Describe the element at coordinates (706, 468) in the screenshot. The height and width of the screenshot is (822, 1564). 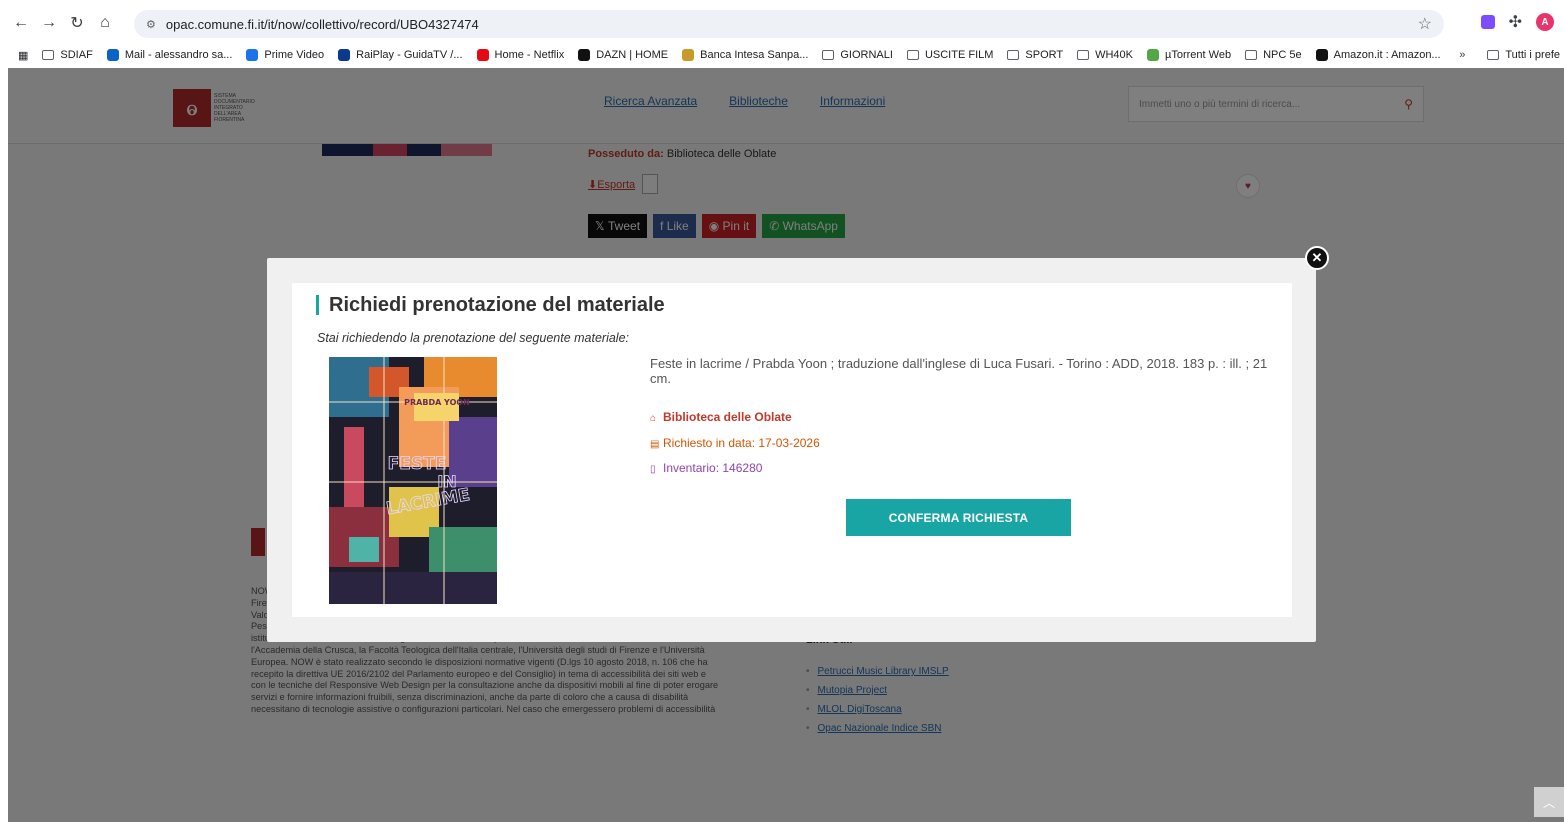
I see `inventory-number: ▯ Inventario: 146280` at that location.